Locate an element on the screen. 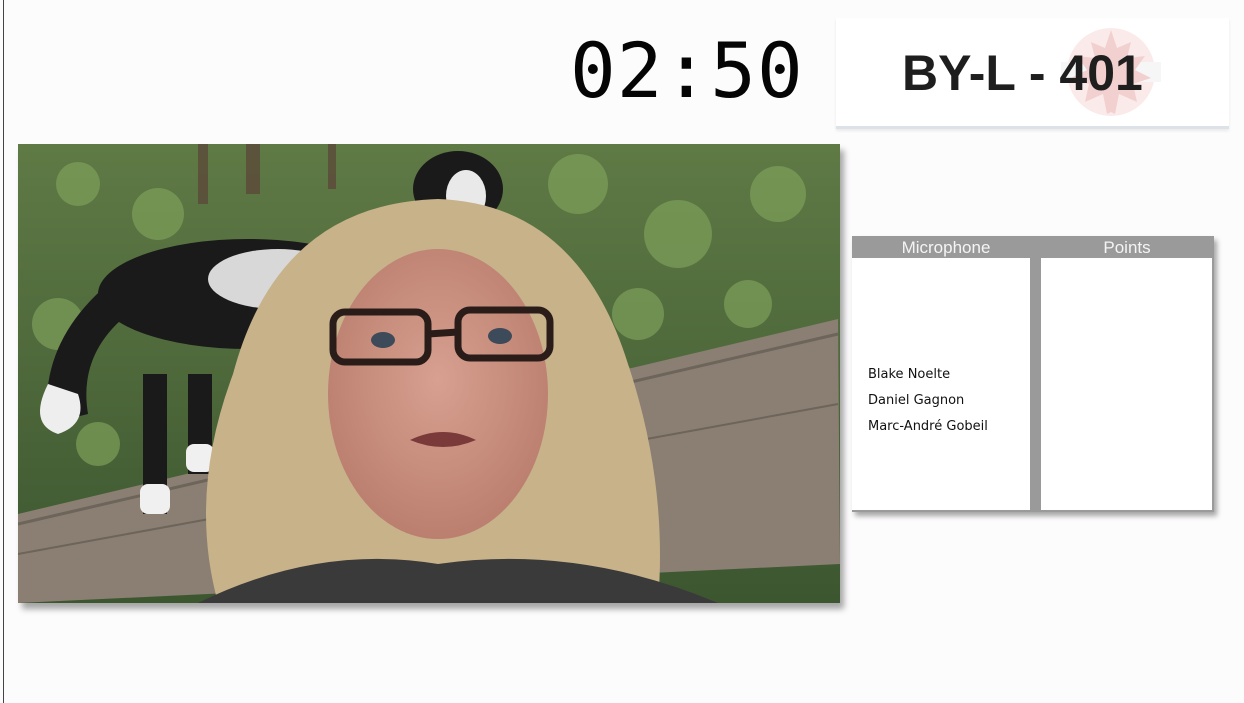 Image resolution: width=1244 pixels, height=703 pixels. points-column-header: Points is located at coordinates (1127, 247).